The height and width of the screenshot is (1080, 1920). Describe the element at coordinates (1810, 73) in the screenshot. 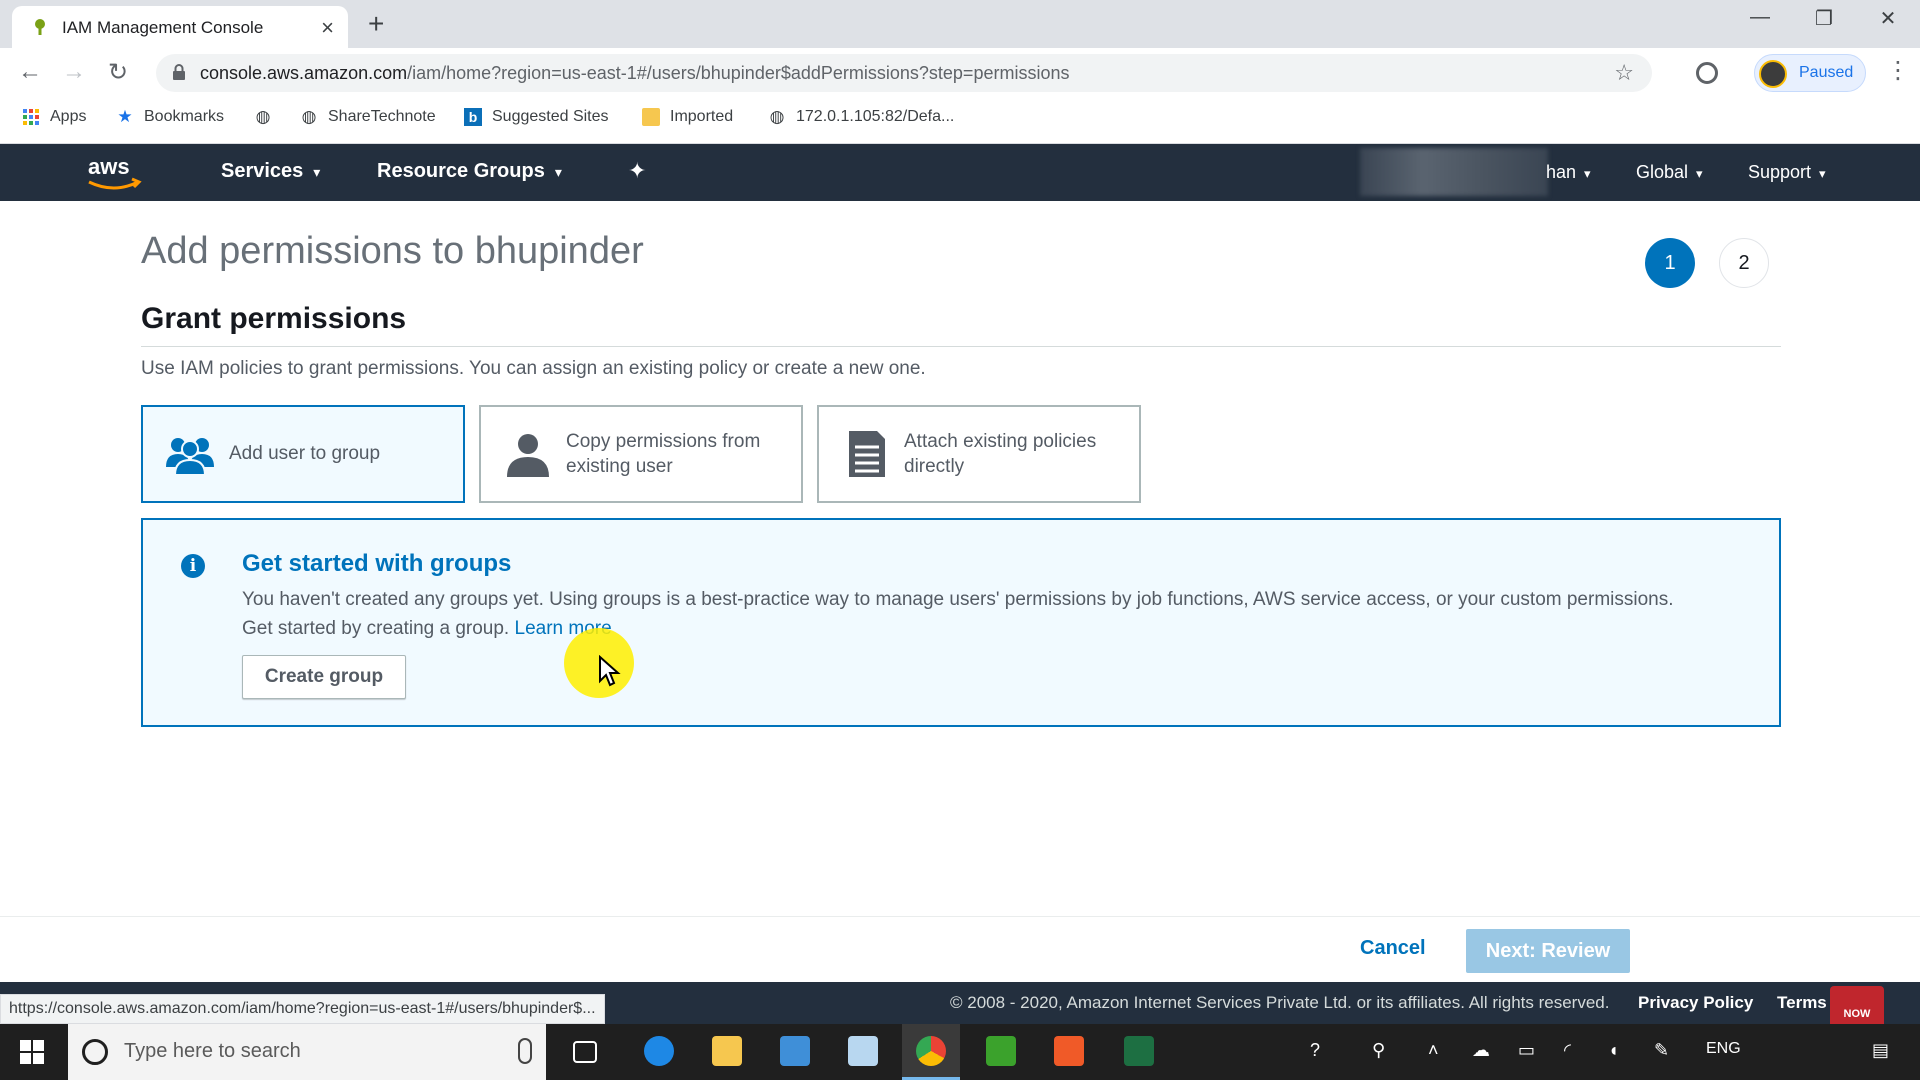

I see `profile-button: Paused` at that location.